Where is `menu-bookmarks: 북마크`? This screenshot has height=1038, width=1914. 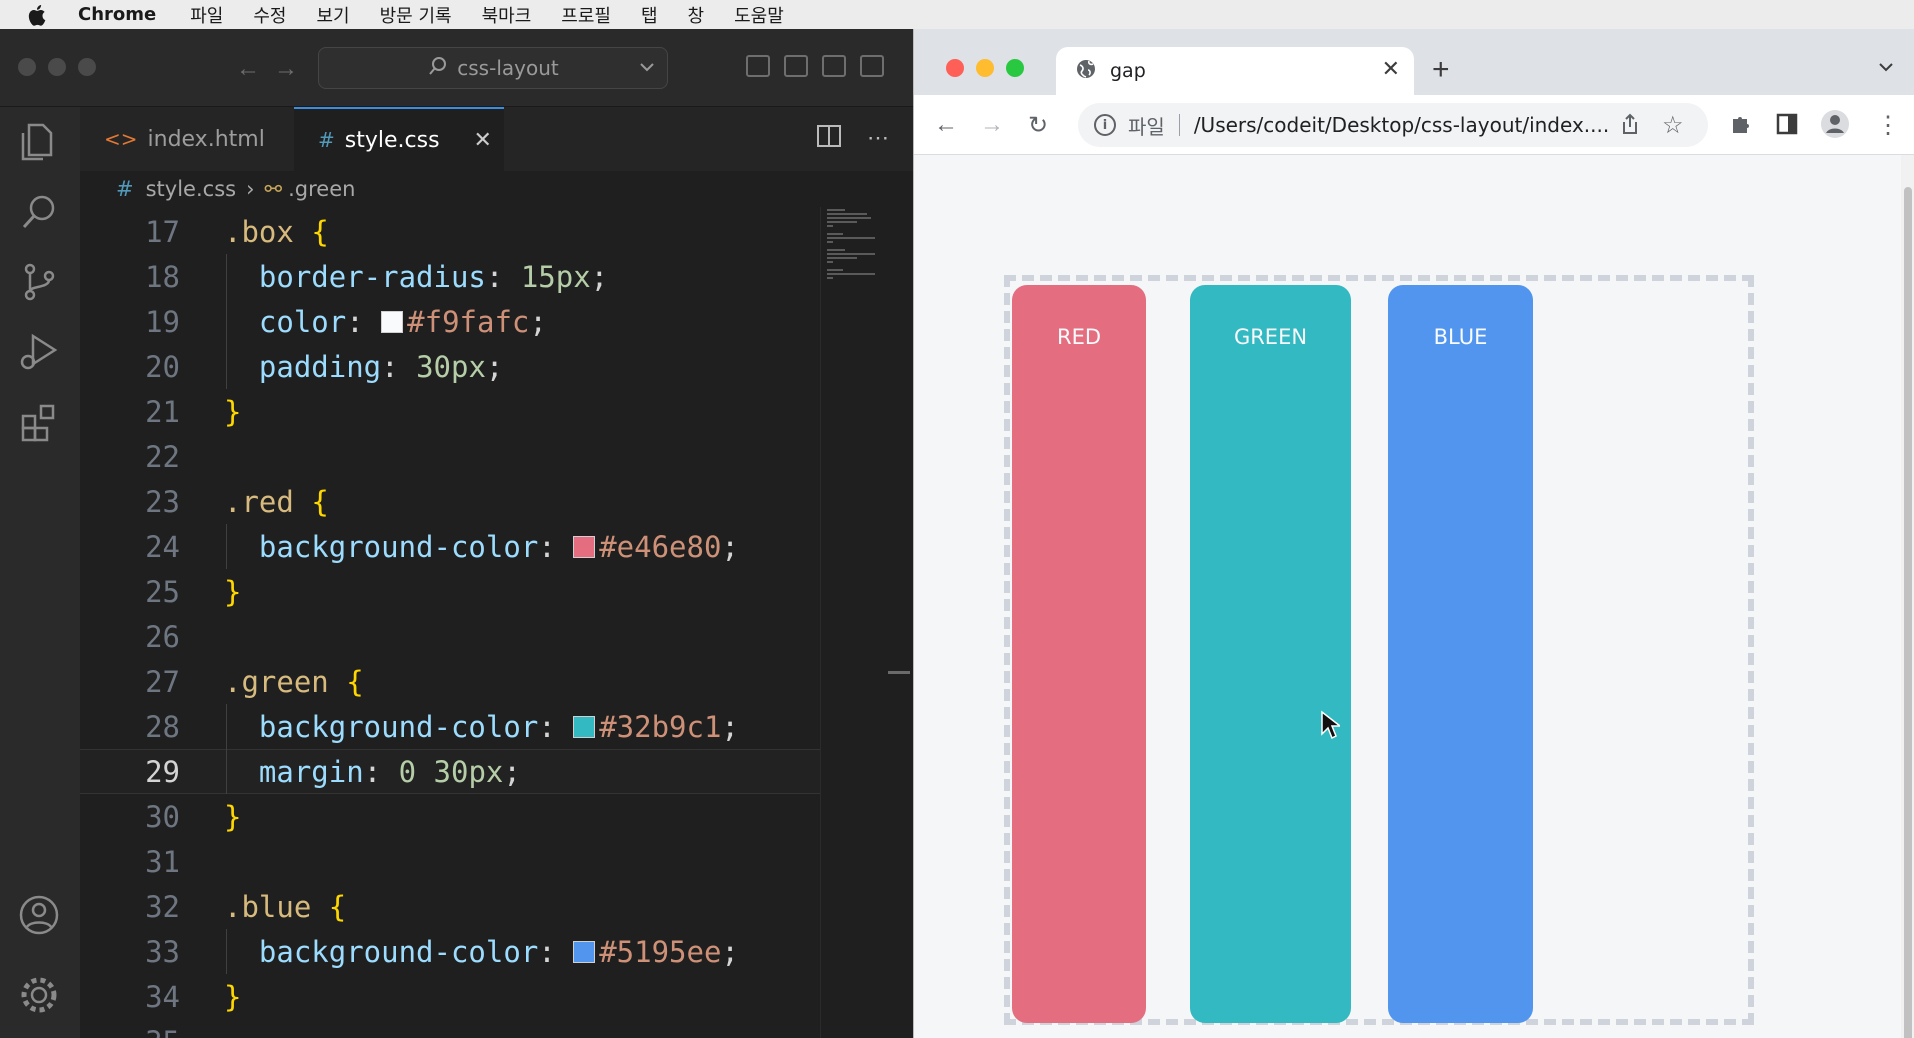
menu-bookmarks: 북마크 is located at coordinates (507, 15).